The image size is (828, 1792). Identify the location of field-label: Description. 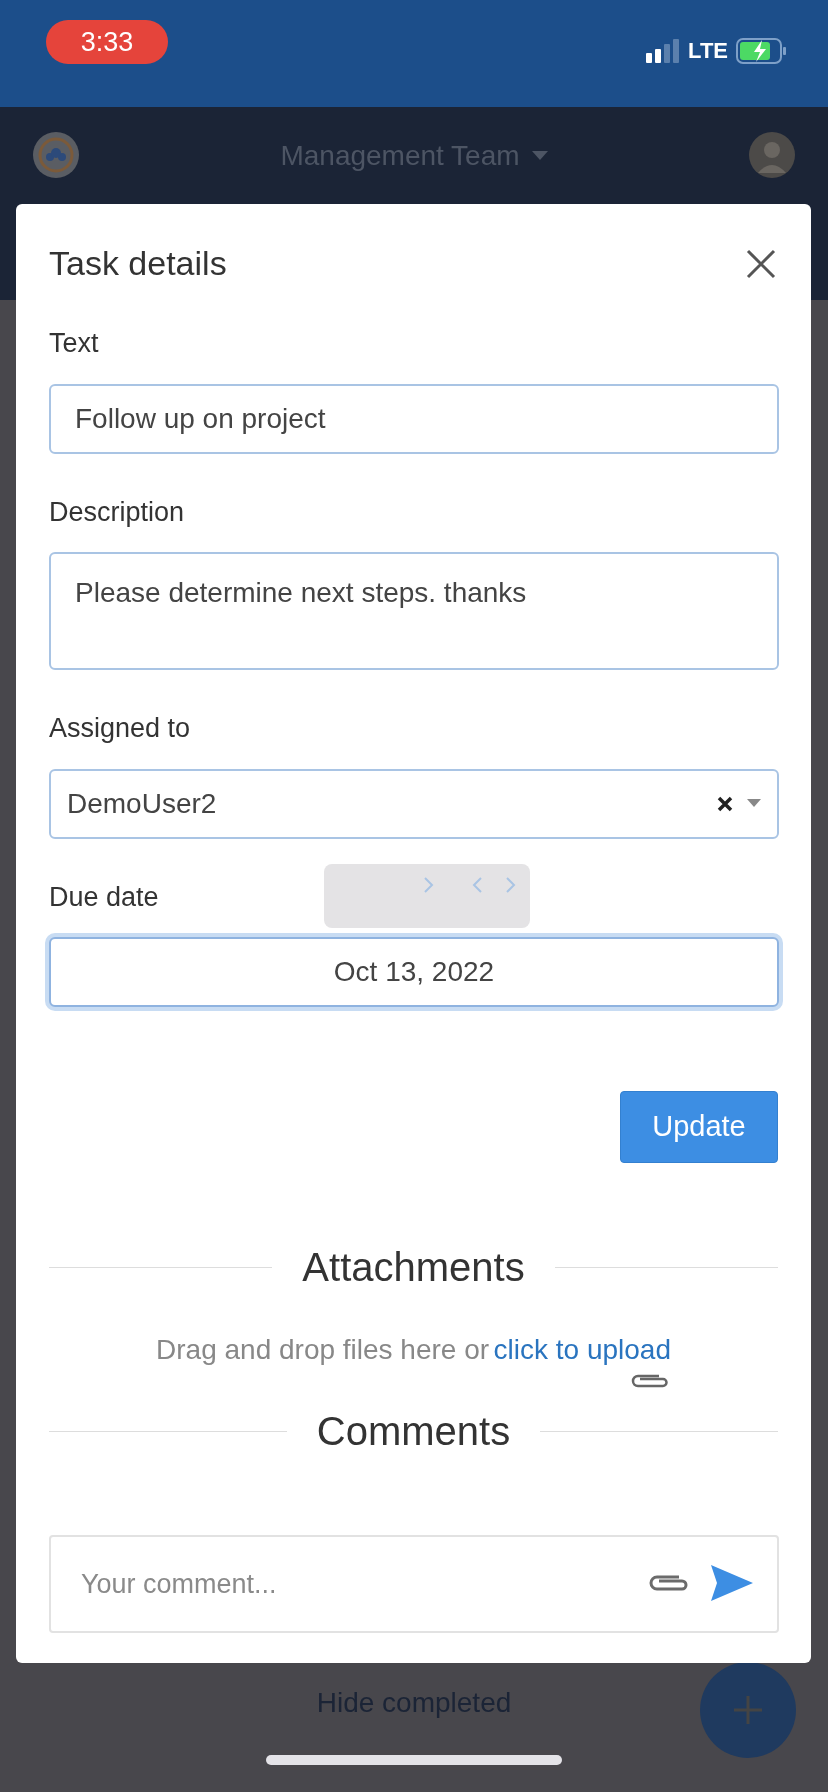
(117, 512).